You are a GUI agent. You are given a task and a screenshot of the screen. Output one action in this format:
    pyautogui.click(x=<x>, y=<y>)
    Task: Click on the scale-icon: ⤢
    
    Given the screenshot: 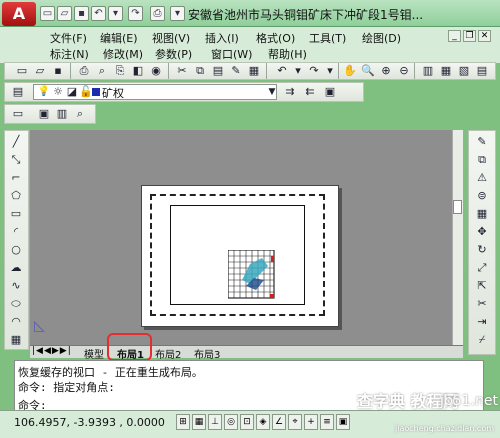 What is the action you would take?
    pyautogui.click(x=482, y=268)
    